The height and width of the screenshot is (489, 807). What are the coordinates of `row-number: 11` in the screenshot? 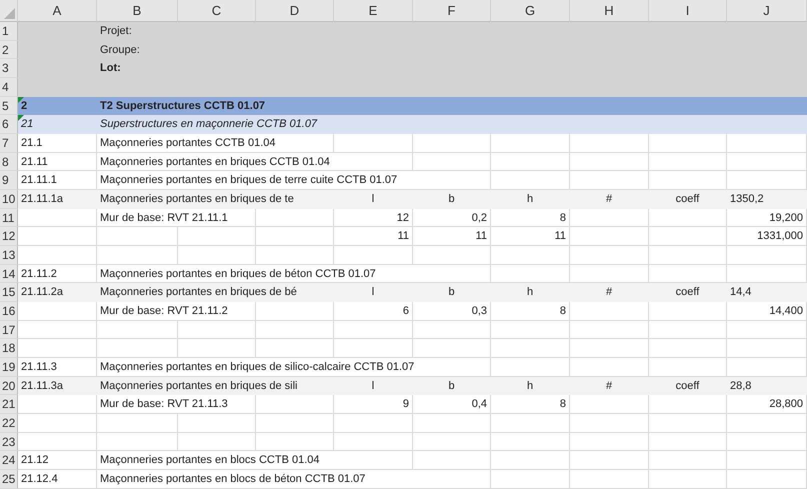 It's located at (9, 218).